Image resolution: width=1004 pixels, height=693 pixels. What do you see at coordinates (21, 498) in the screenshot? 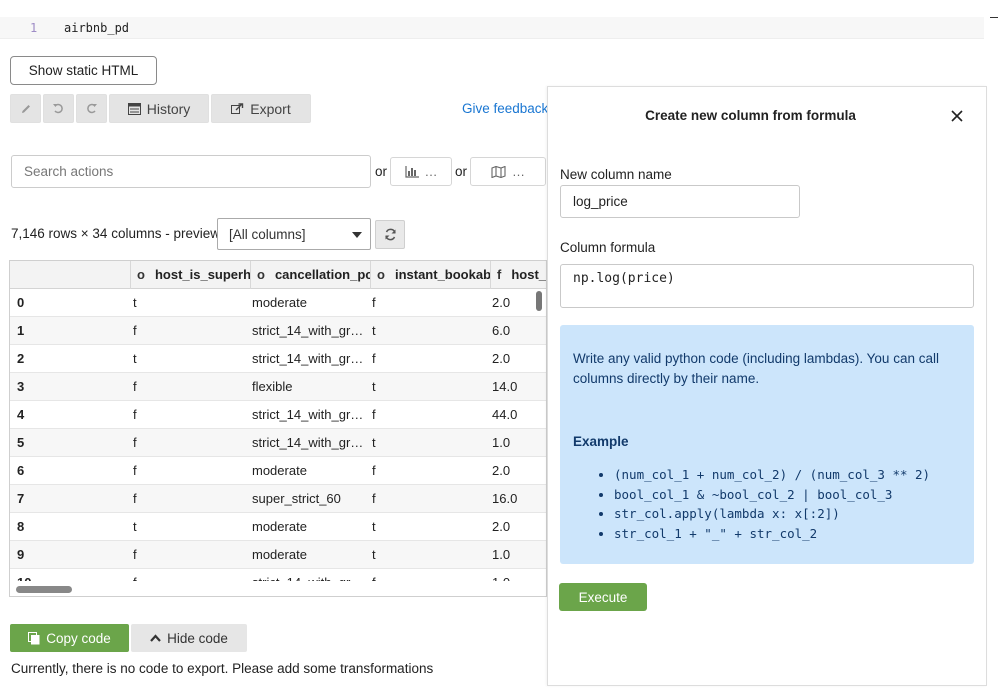
I see `row-index: 7` at bounding box center [21, 498].